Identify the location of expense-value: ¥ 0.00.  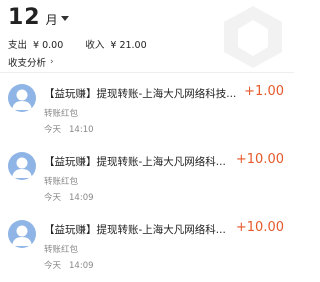
(48, 45).